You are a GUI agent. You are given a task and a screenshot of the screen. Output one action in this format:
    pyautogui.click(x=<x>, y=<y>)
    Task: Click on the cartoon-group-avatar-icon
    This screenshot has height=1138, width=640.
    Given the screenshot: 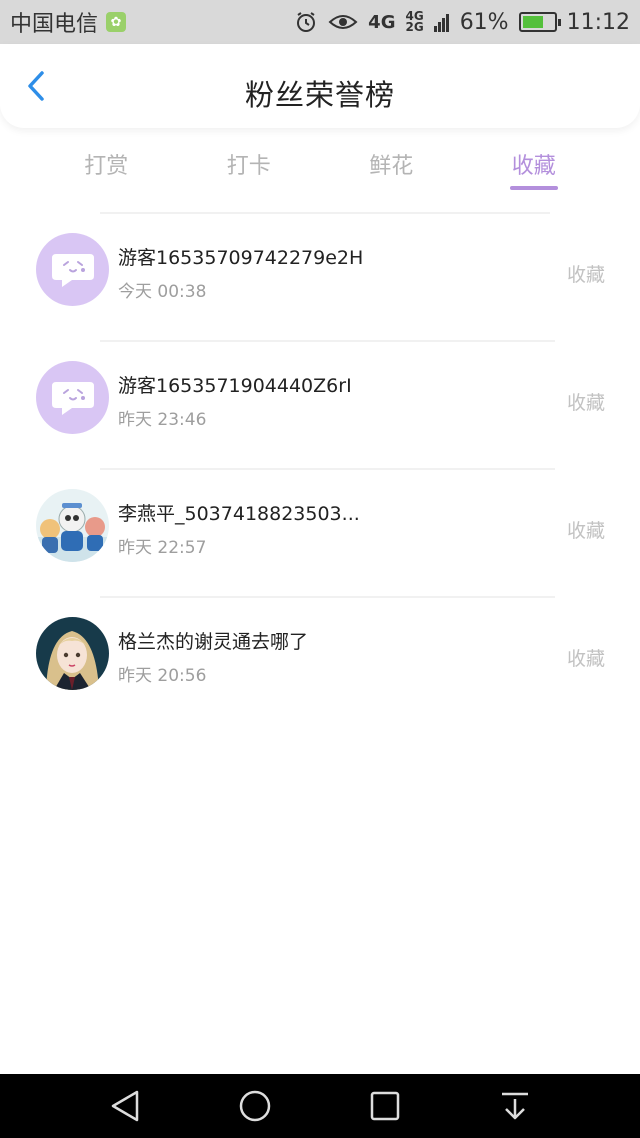 What is the action you would take?
    pyautogui.click(x=72, y=525)
    